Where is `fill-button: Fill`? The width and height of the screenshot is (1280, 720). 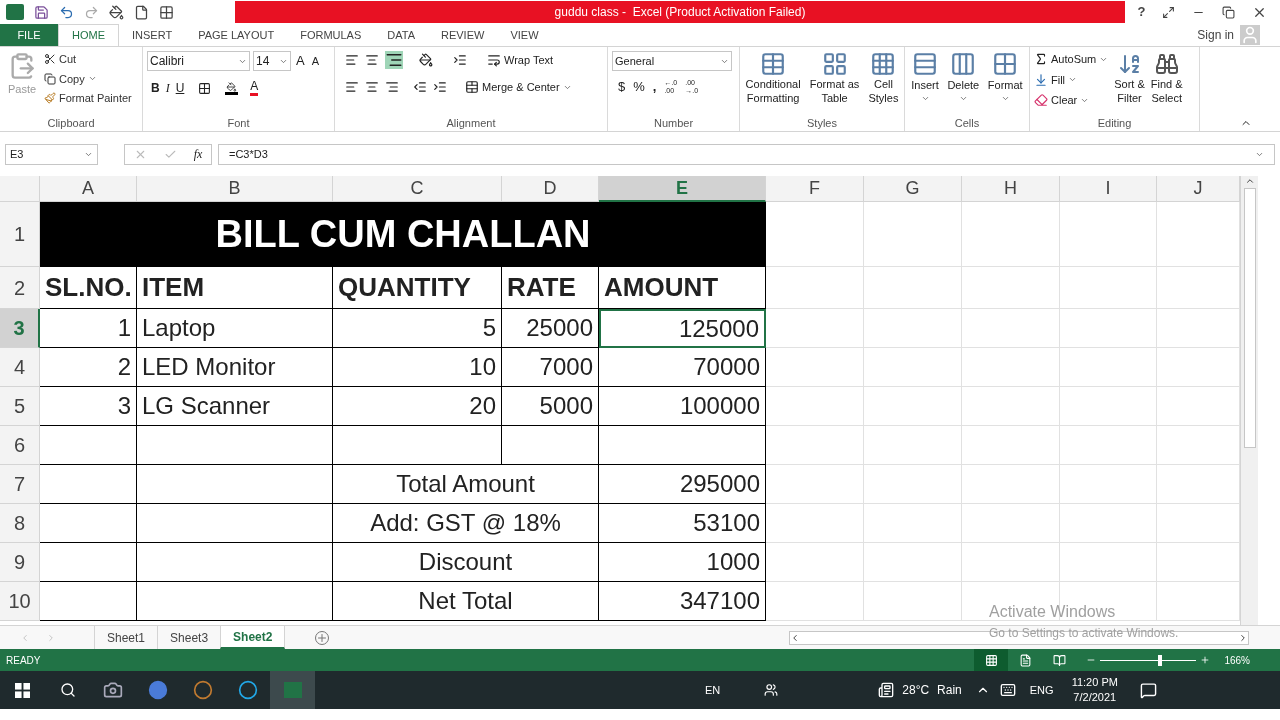
fill-button: Fill is located at coordinates (1058, 79).